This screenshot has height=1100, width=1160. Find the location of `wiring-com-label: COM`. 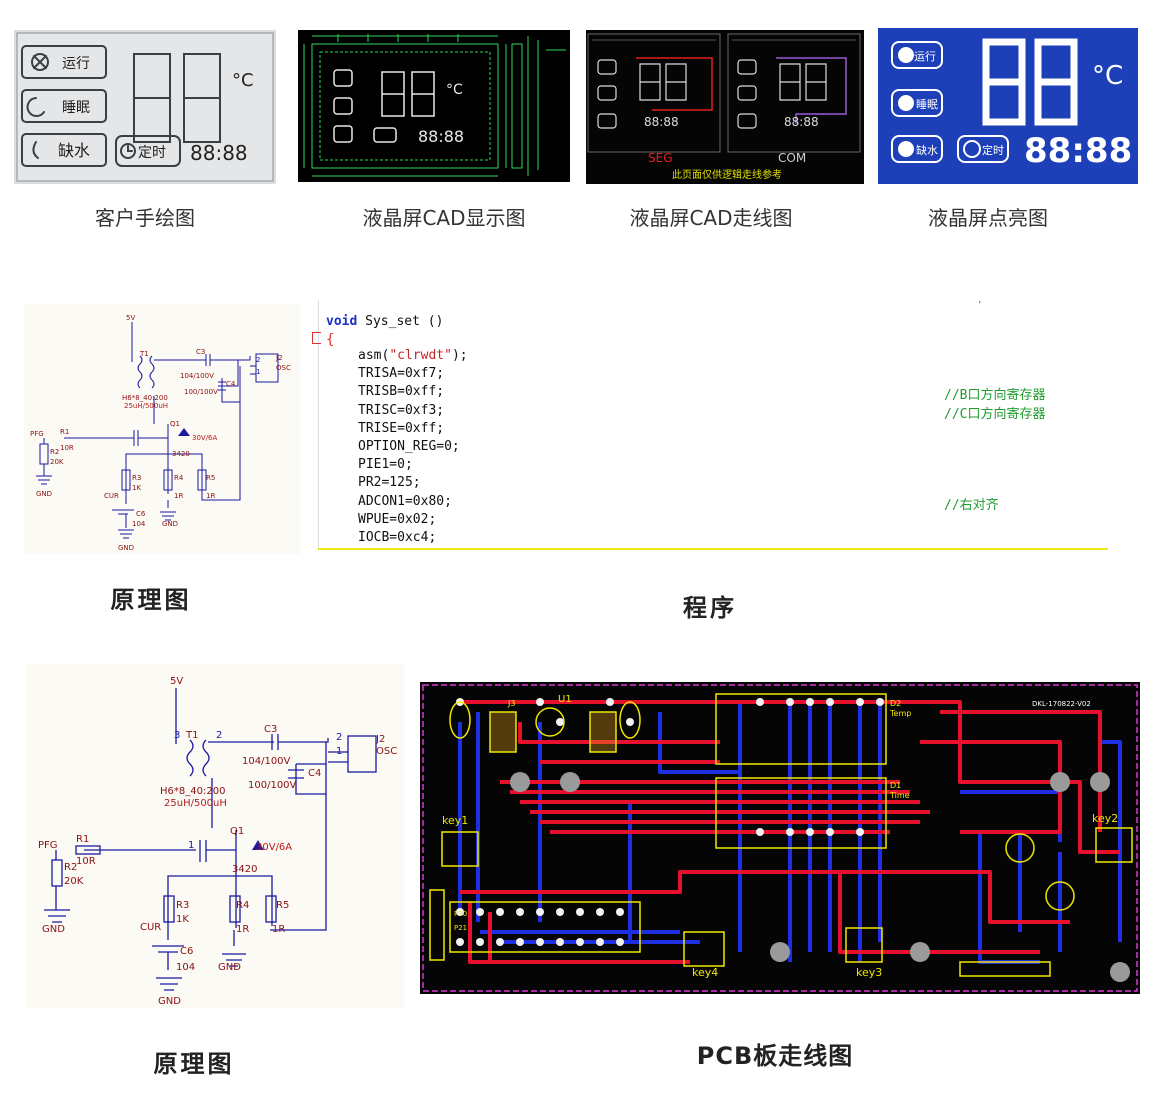

wiring-com-label: COM is located at coordinates (792, 158).